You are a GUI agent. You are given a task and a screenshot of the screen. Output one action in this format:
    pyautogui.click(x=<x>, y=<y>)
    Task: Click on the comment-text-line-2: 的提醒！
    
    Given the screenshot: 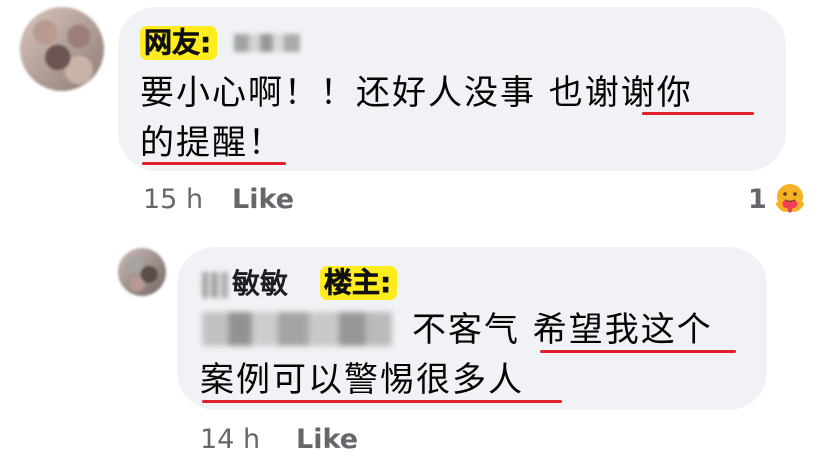 What is the action you would take?
    pyautogui.click(x=212, y=143)
    